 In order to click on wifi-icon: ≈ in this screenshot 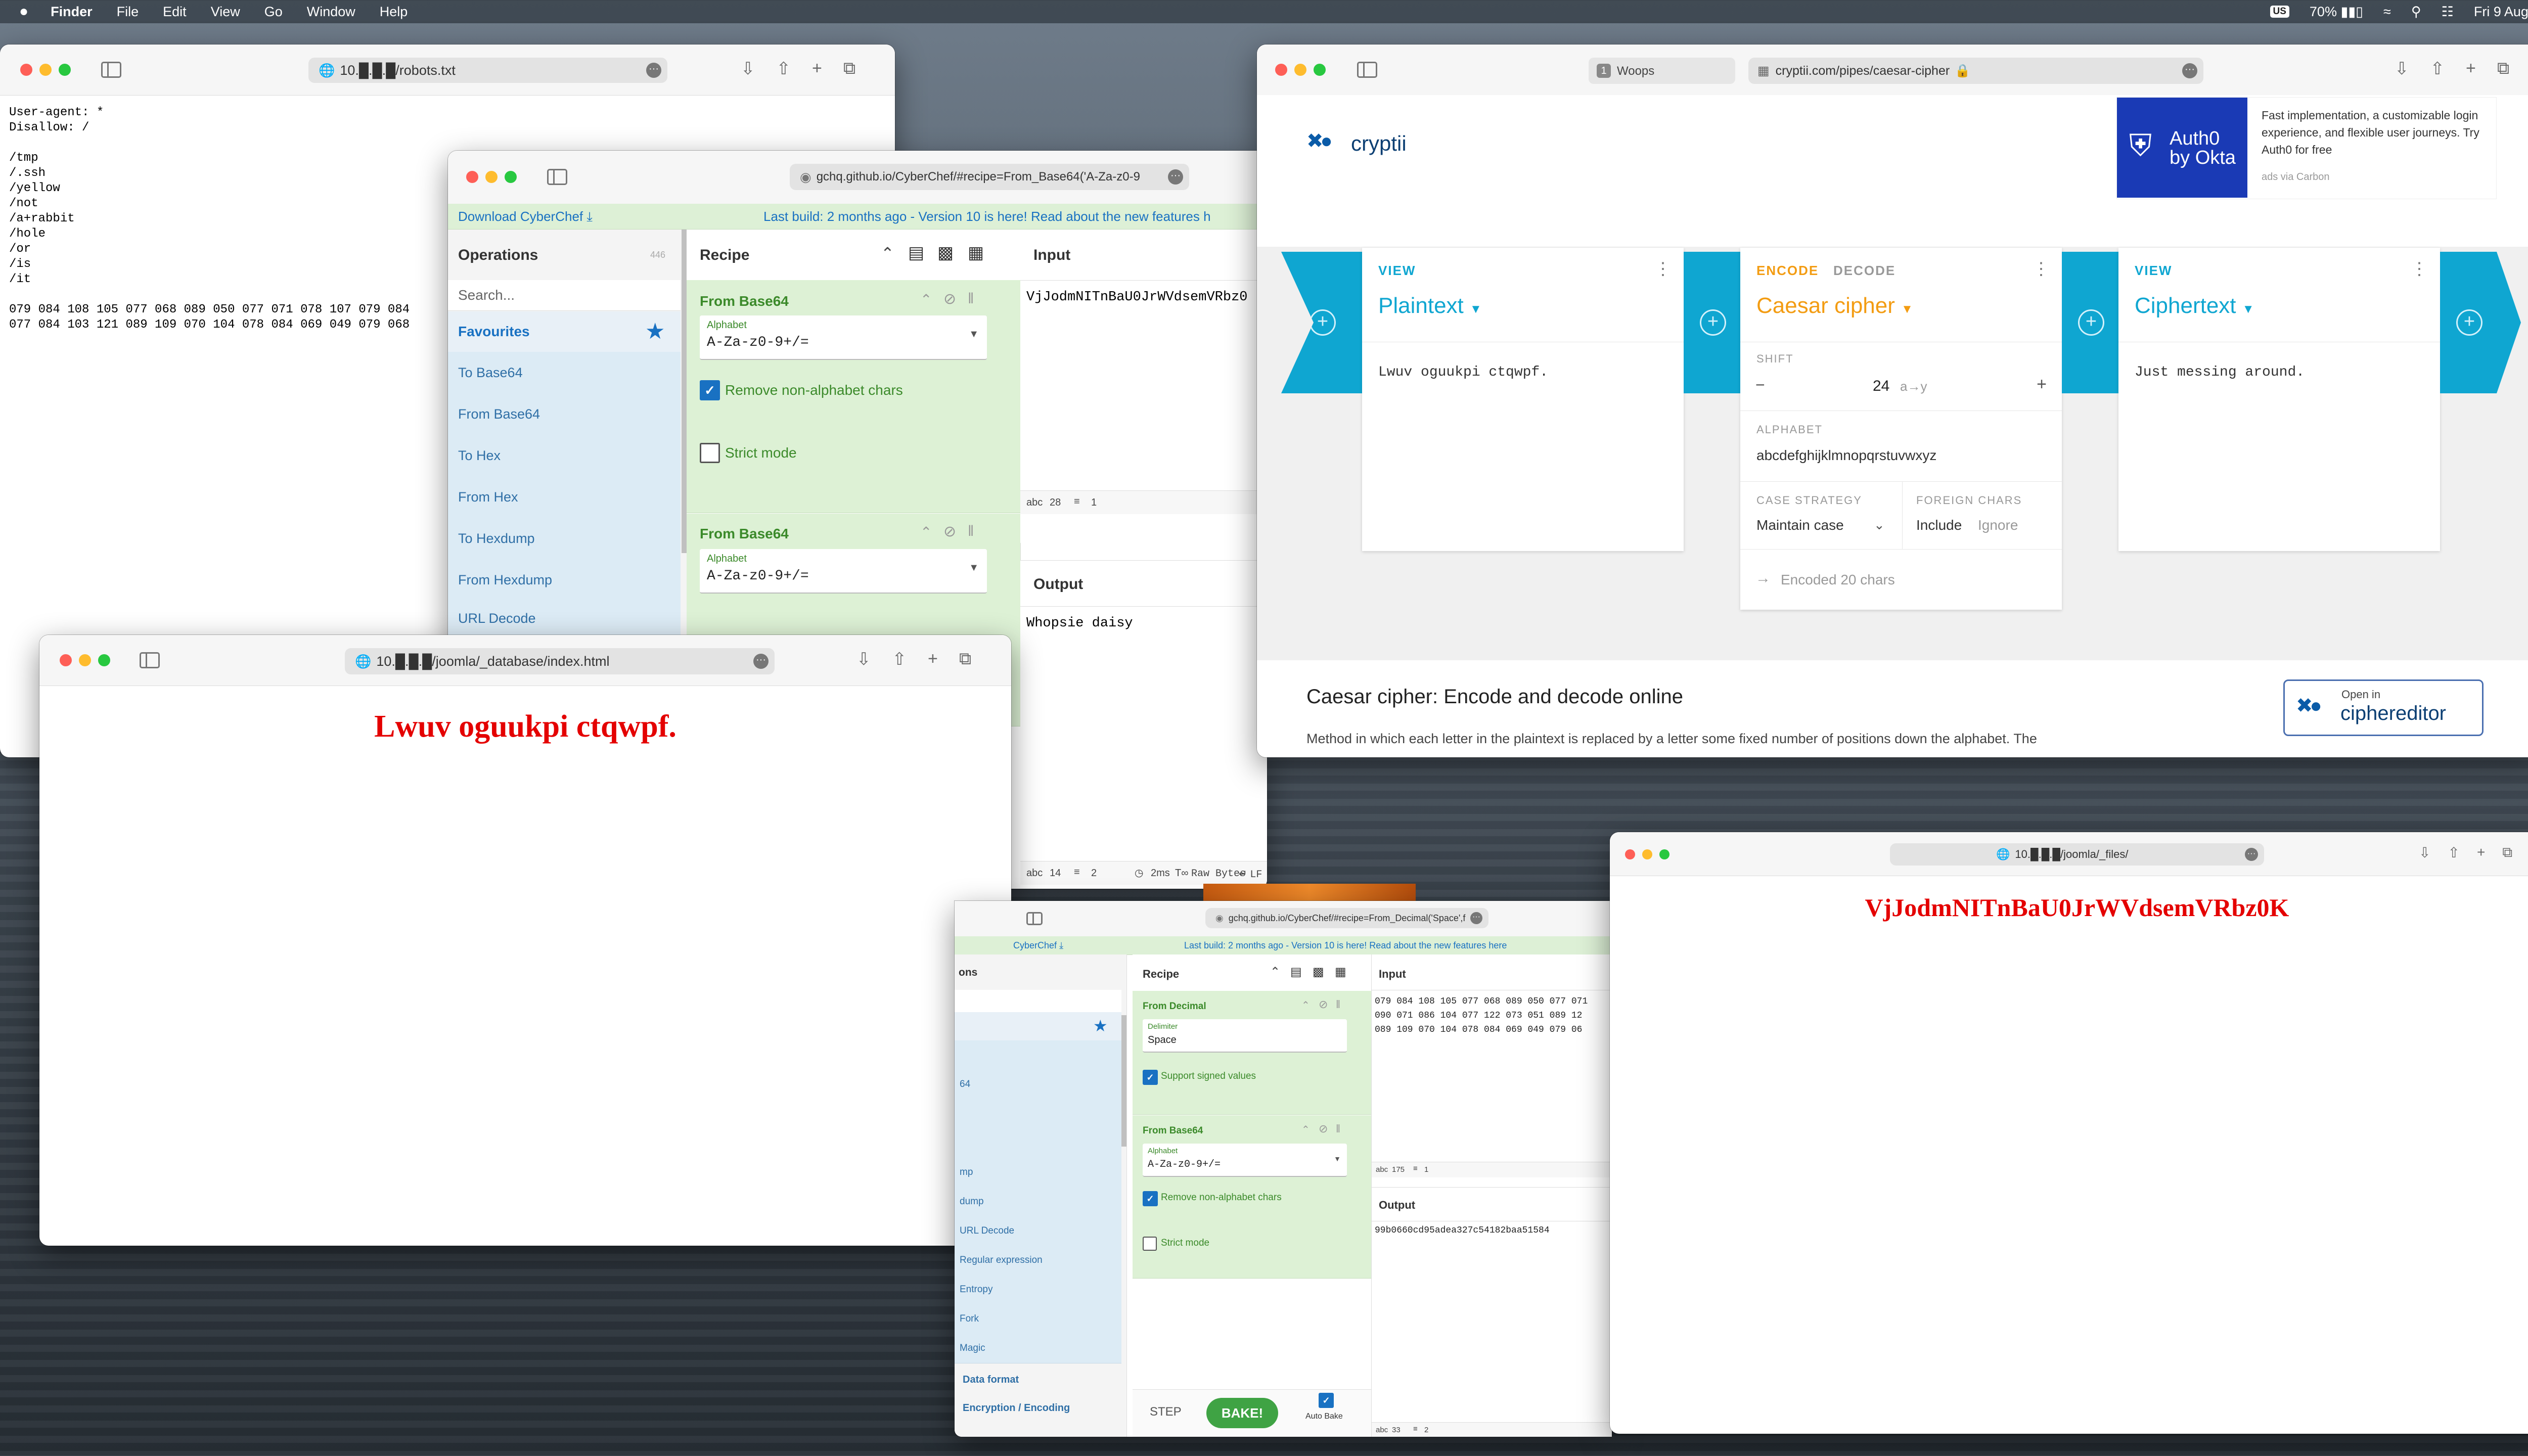, I will do `click(2387, 12)`.